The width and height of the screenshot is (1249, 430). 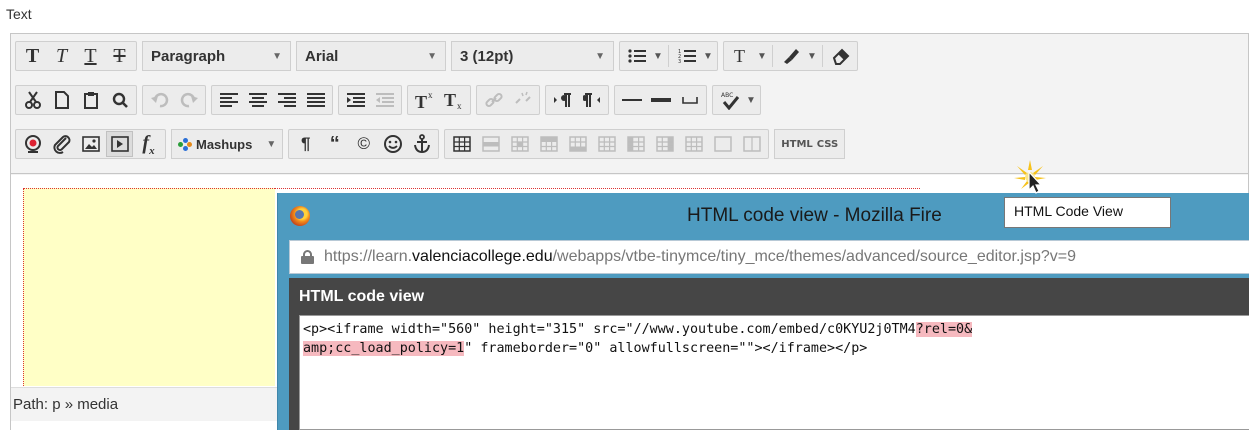 I want to click on text-color-button: T, so click(x=740, y=56).